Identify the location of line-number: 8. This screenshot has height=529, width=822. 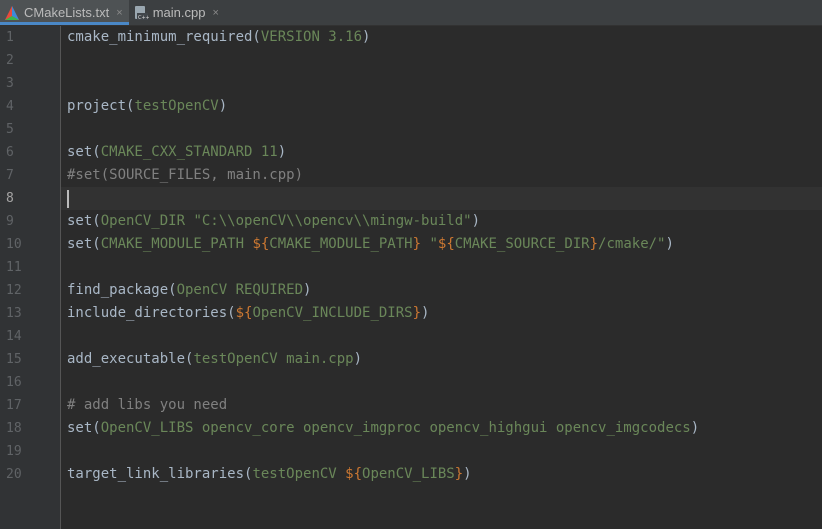
(10, 198).